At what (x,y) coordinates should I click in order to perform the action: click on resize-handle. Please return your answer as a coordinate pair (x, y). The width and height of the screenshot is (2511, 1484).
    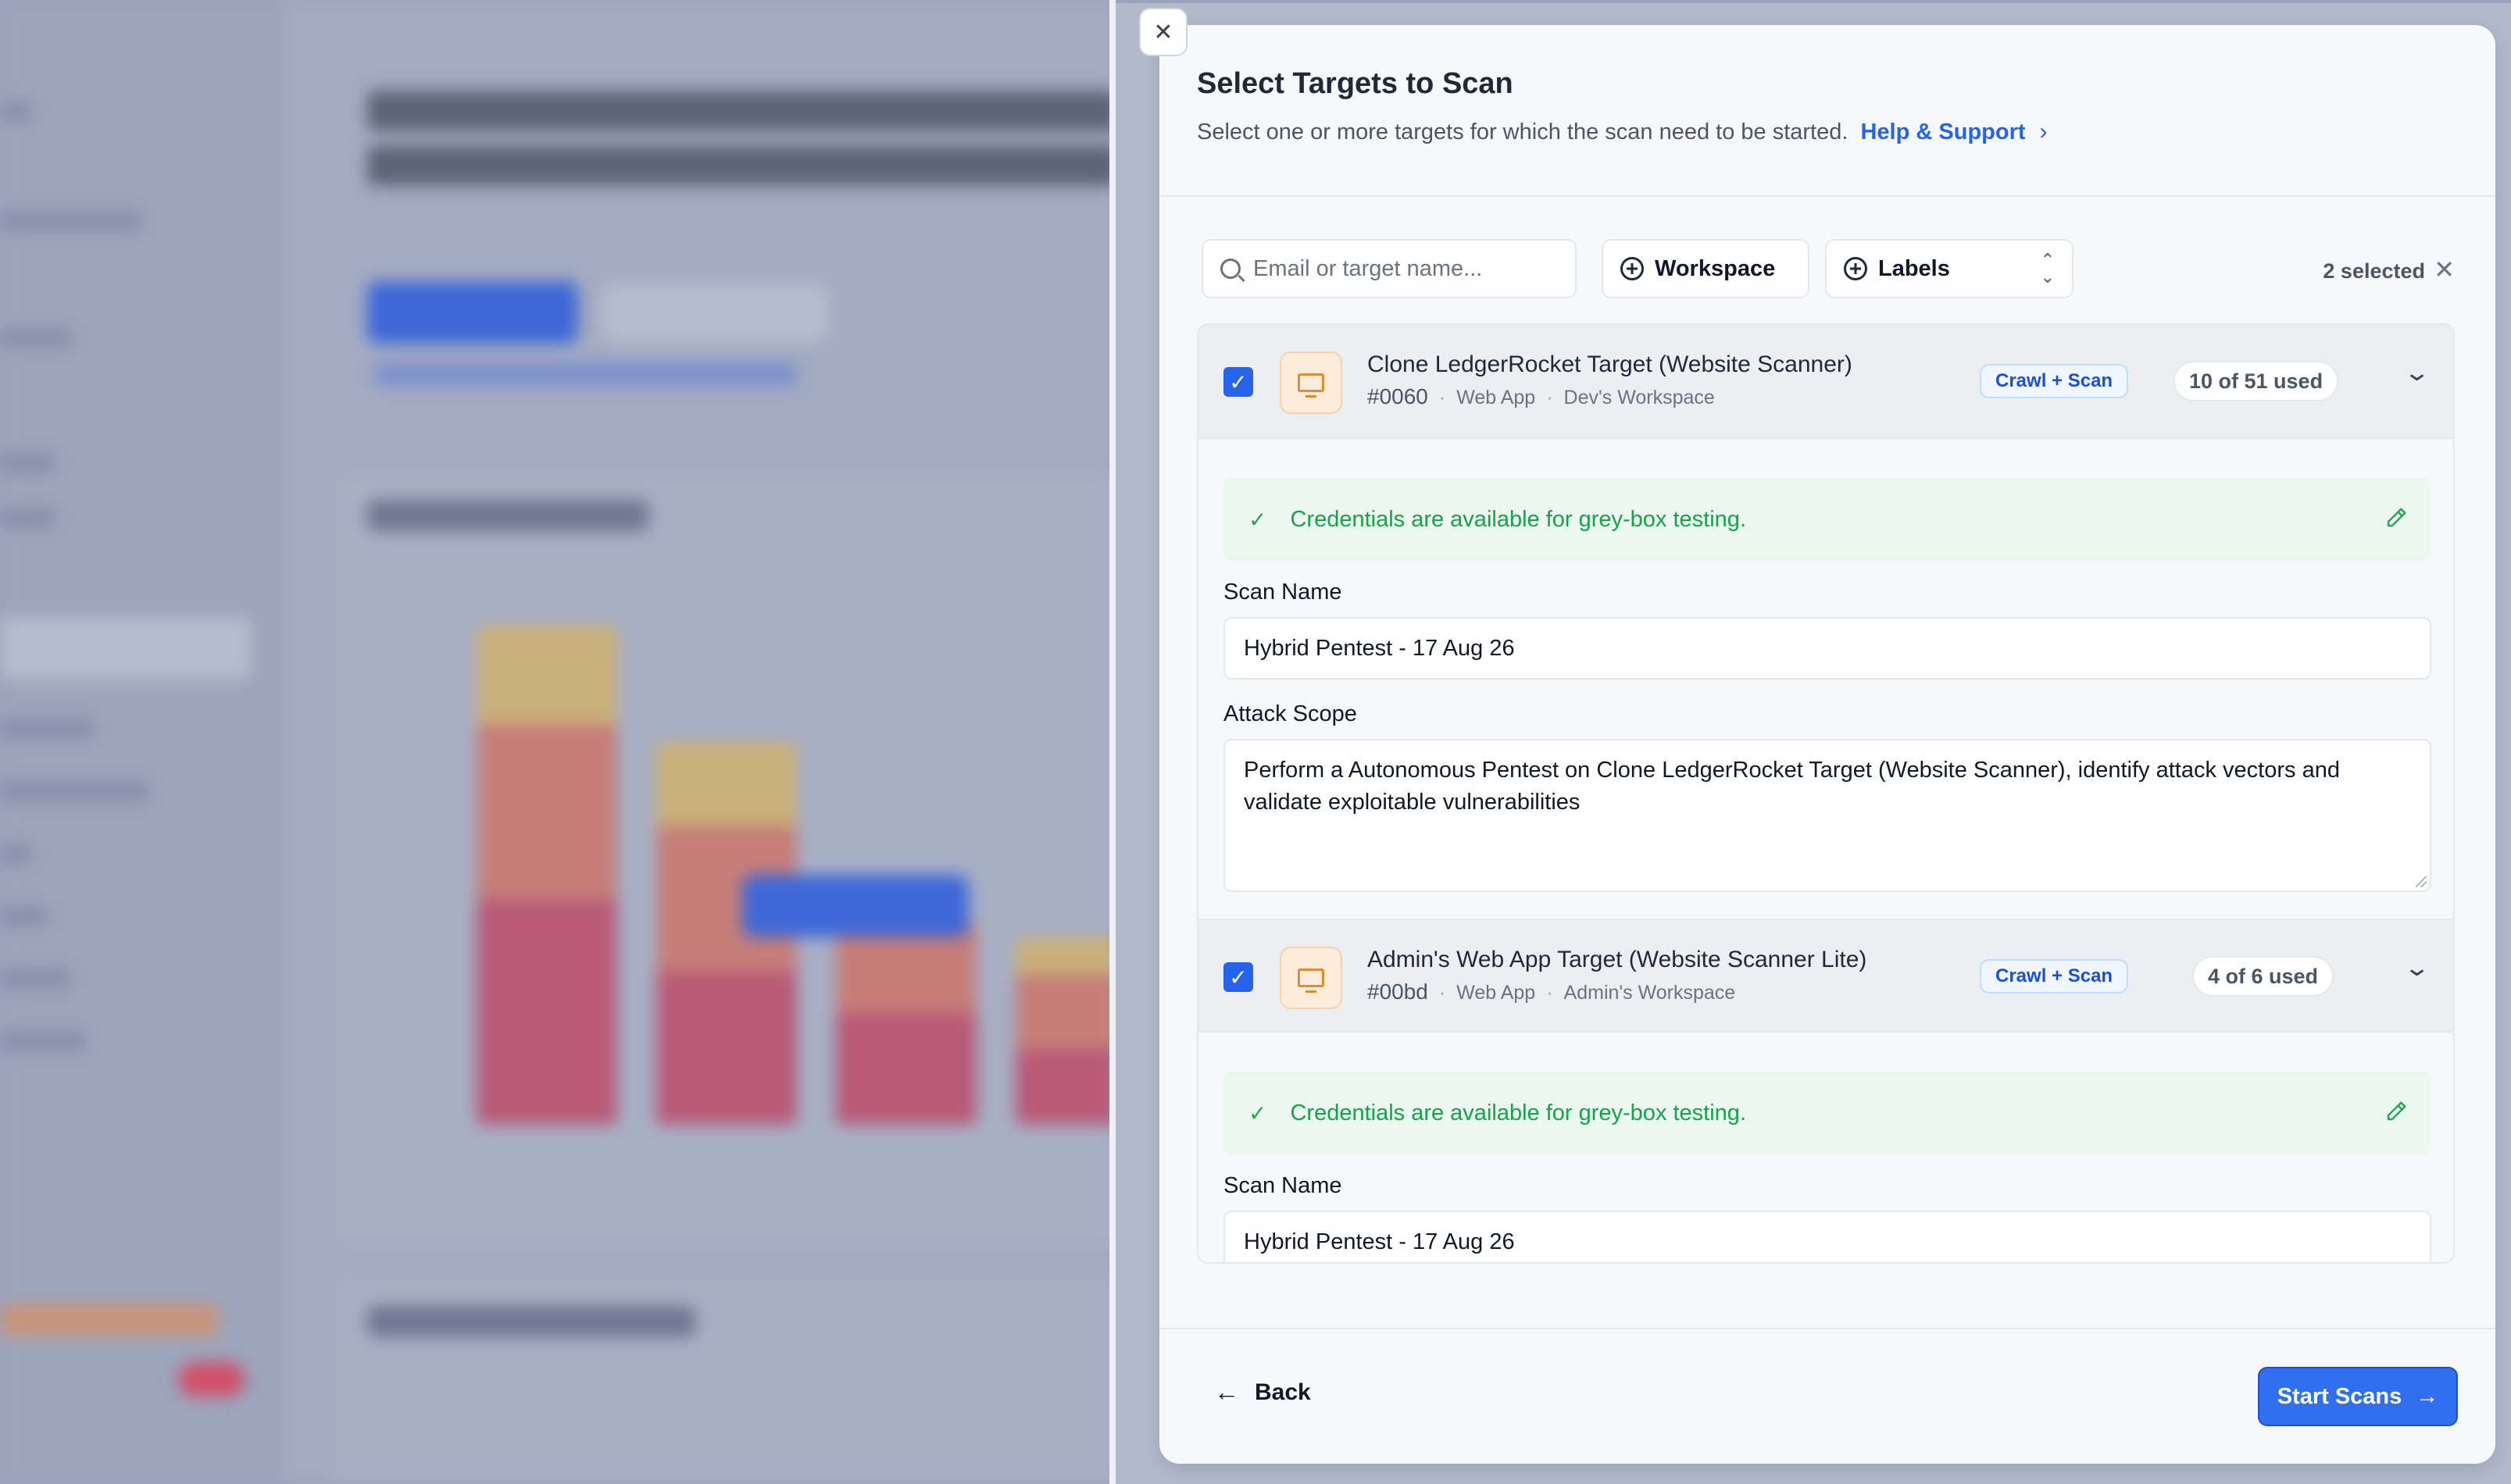
    Looking at the image, I should click on (2421, 881).